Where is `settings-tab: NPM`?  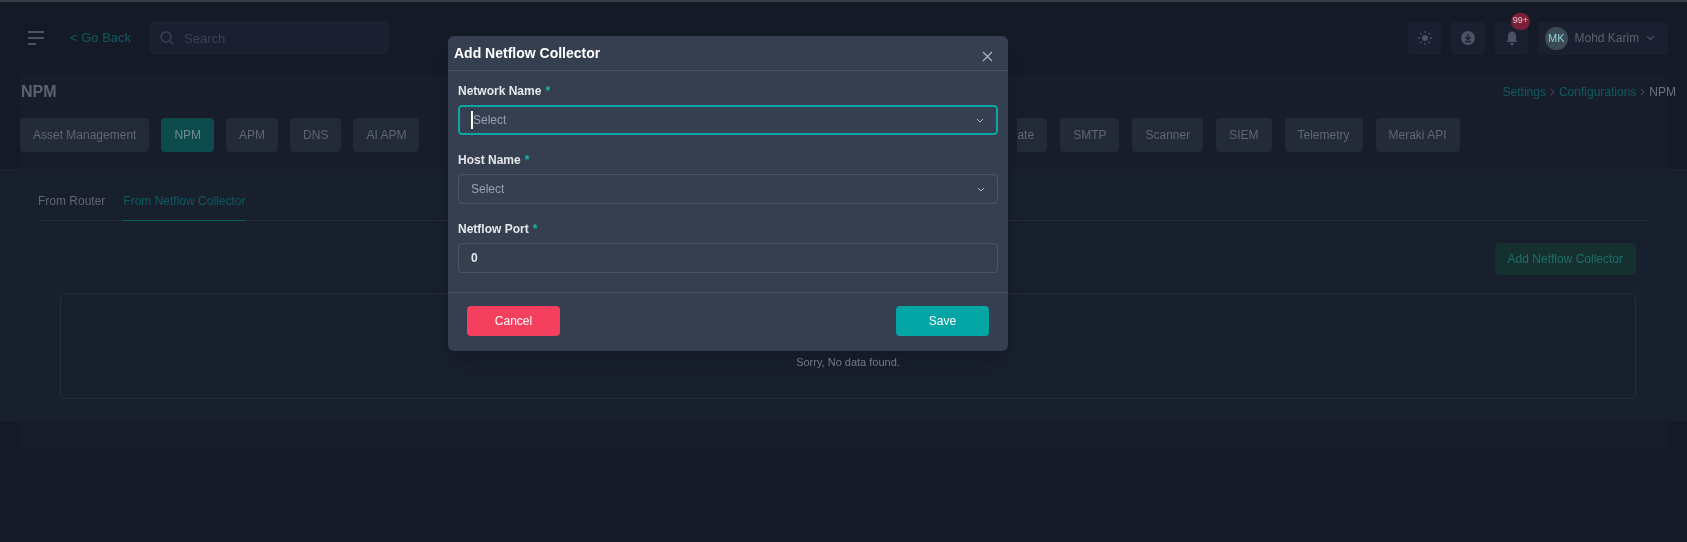
settings-tab: NPM is located at coordinates (188, 135).